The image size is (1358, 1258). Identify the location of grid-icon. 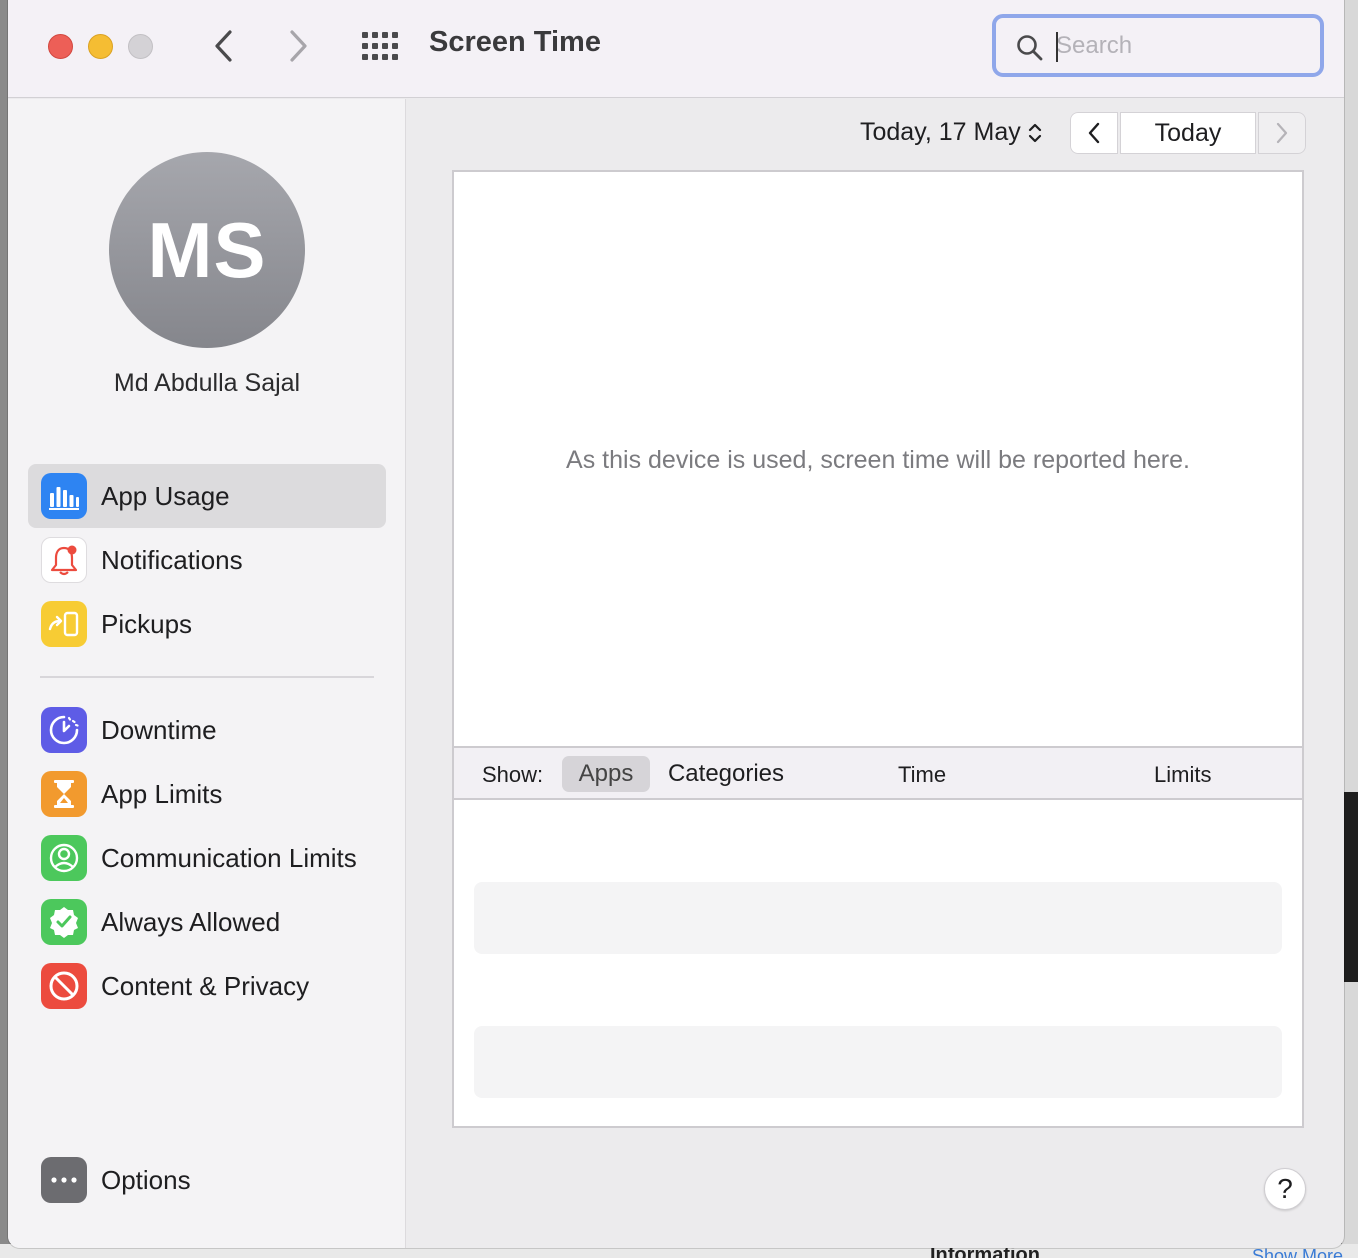
(380, 46).